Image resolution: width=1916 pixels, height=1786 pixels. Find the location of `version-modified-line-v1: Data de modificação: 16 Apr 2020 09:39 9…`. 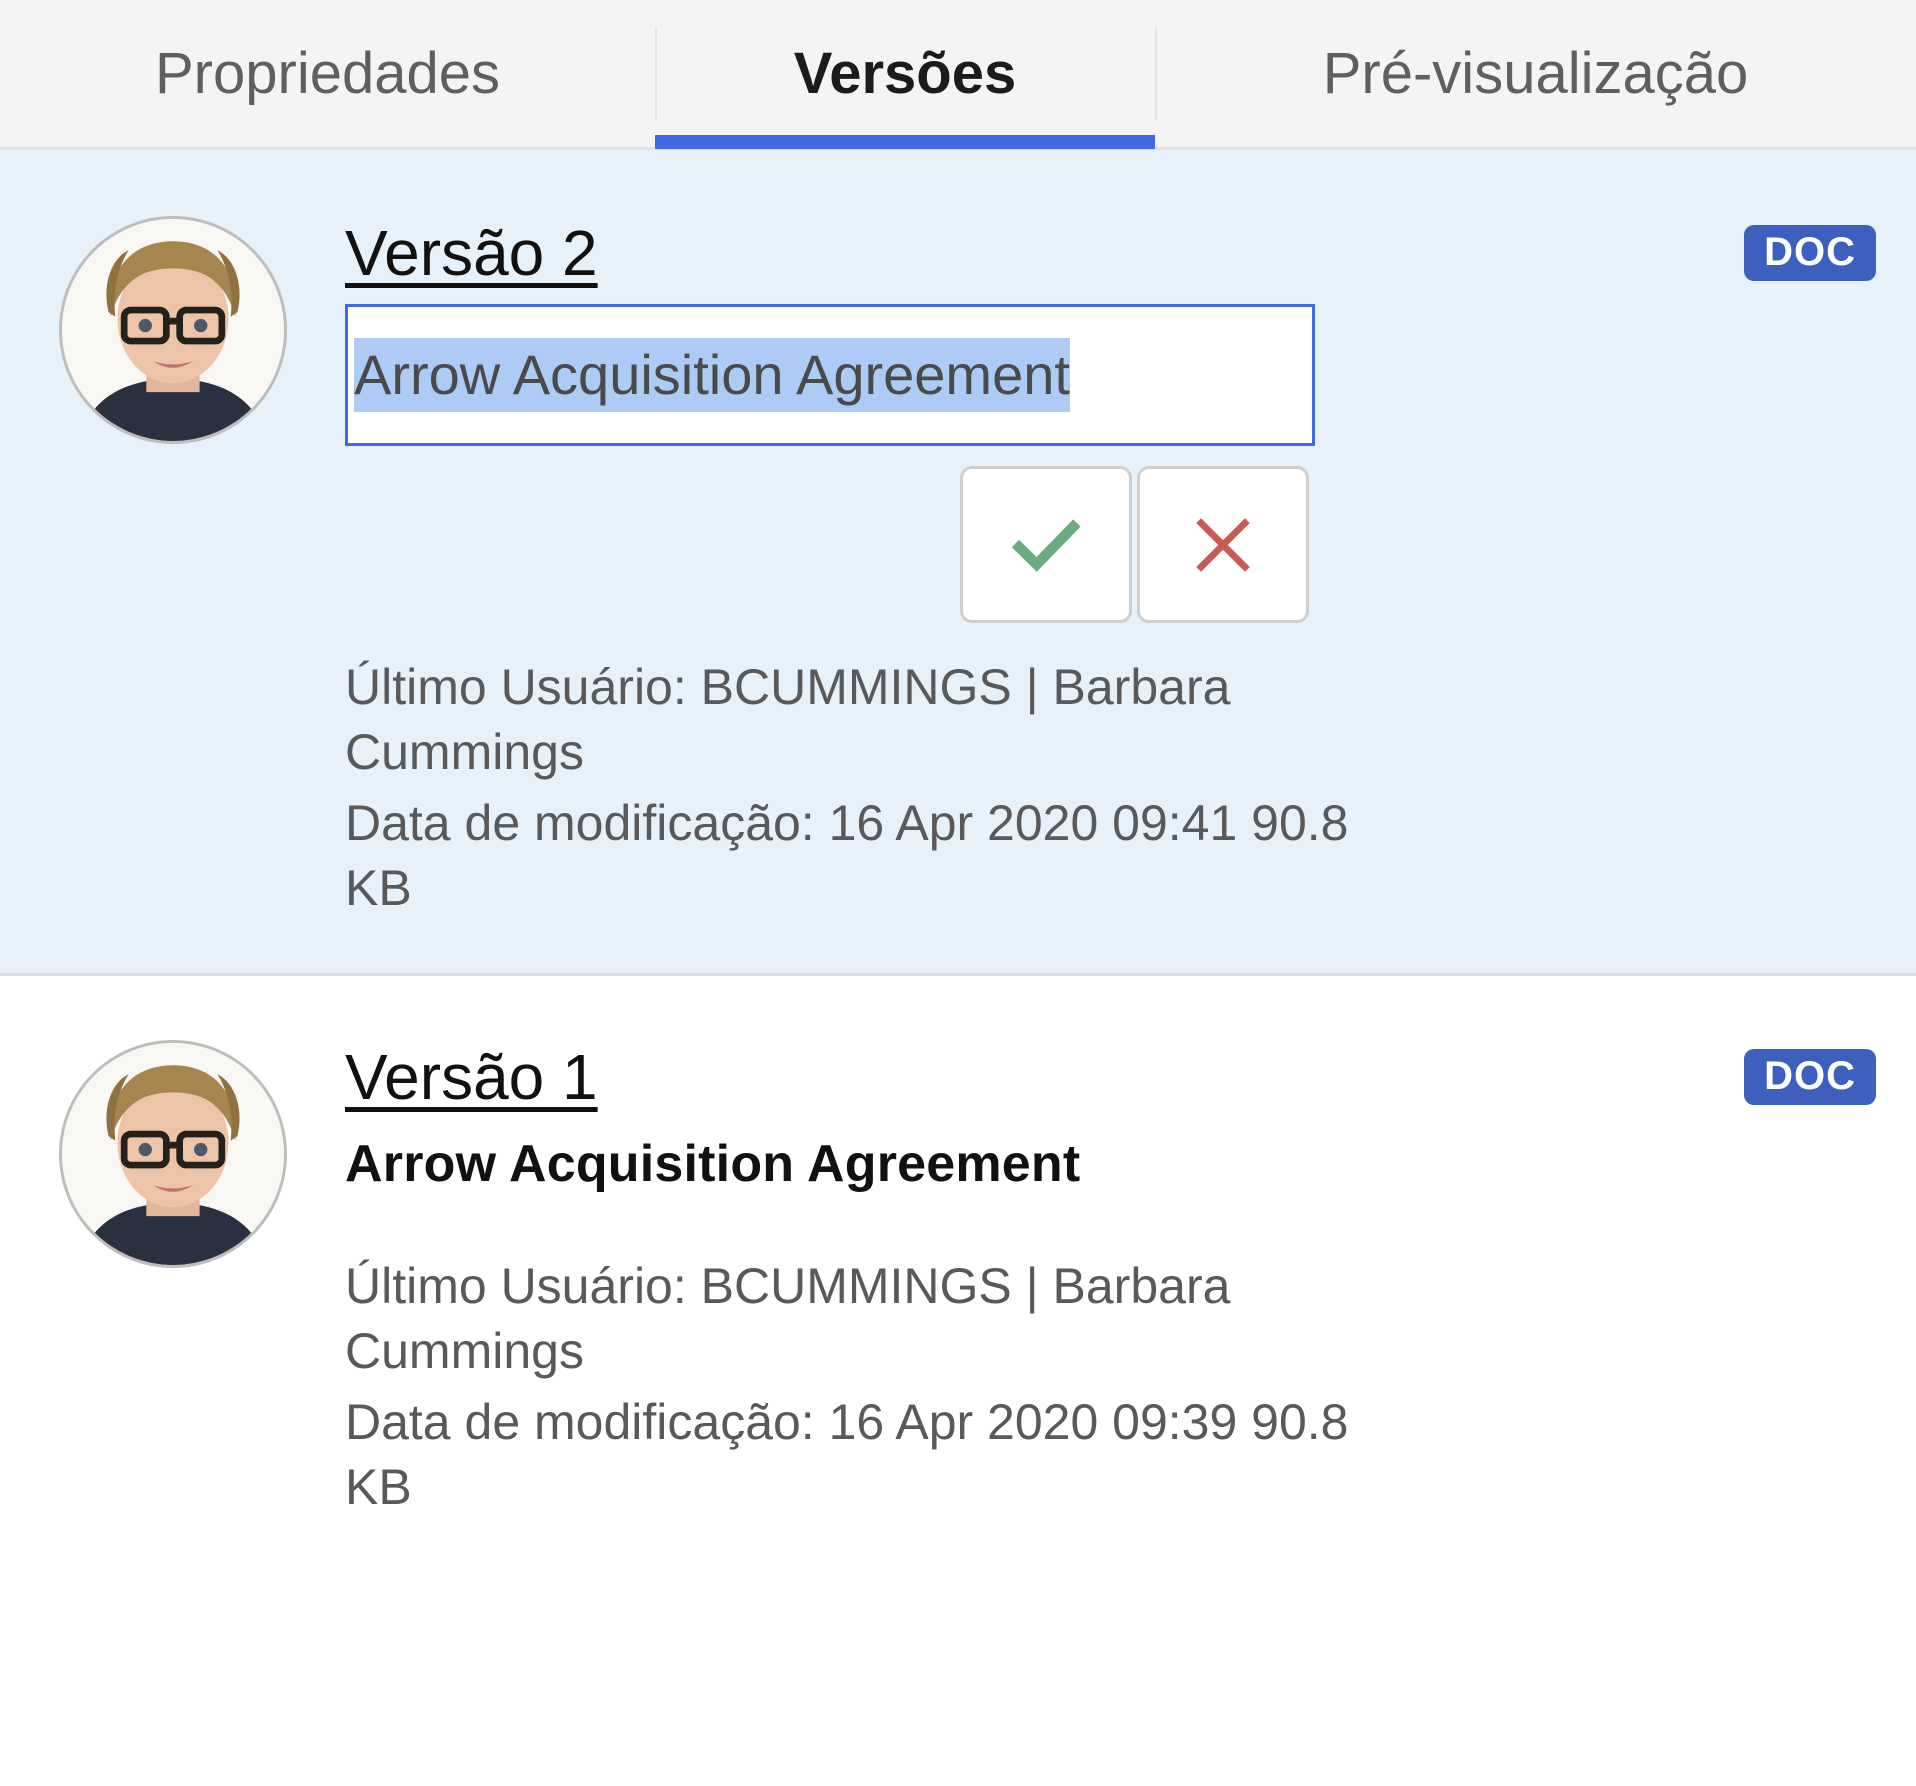

version-modified-line-v1: Data de modificação: 16 Apr 2020 09:39 9… is located at coordinates (847, 1454).